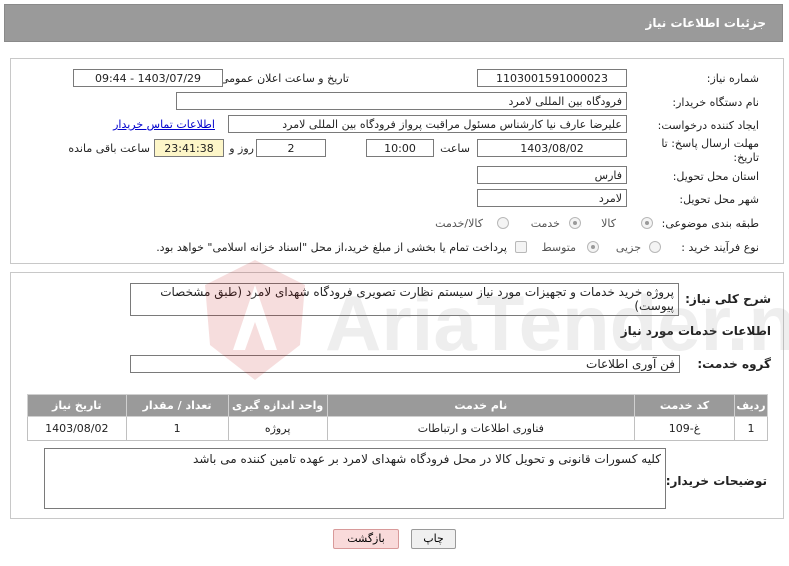  What do you see at coordinates (277, 405) in the screenshot?
I see `col-unit: واحد اندازه گیری` at bounding box center [277, 405].